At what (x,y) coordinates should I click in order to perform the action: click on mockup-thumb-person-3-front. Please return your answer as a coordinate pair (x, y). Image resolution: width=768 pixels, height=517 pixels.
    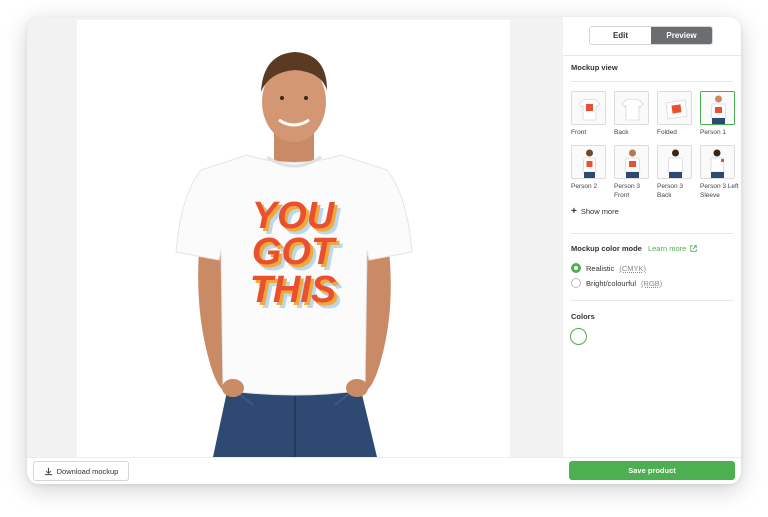
    Looking at the image, I should click on (631, 162).